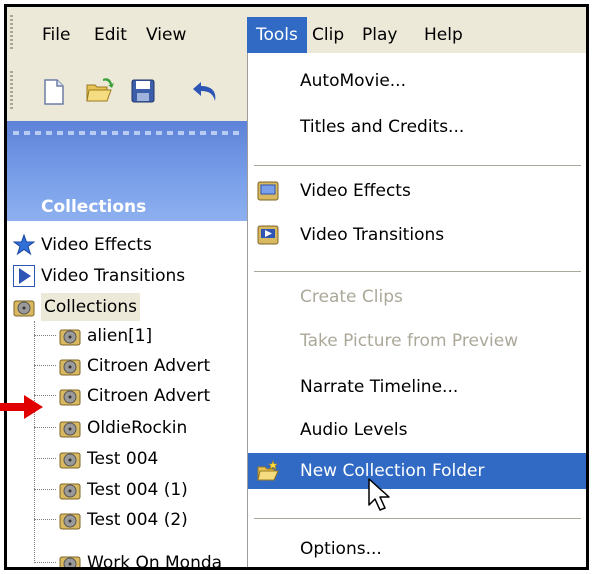  I want to click on undo-icon, so click(206, 91).